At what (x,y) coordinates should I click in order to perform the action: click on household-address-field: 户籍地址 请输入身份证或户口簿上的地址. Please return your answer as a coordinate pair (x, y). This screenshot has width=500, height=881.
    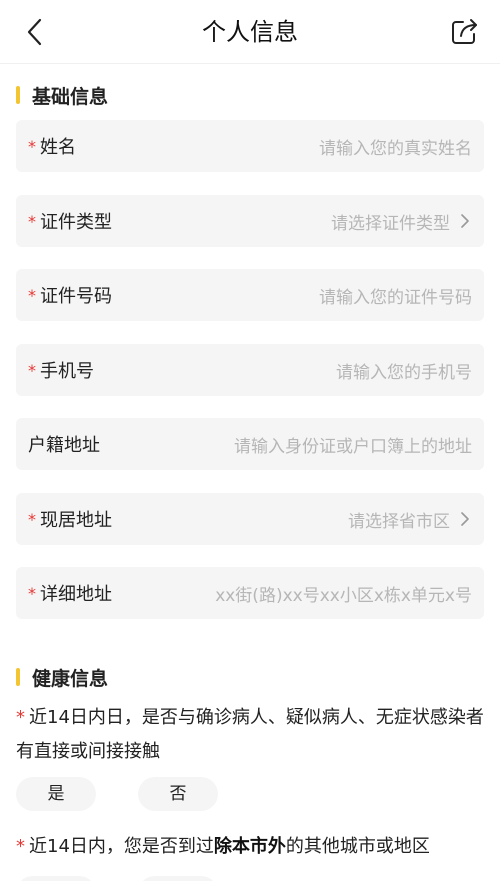
    Looking at the image, I should click on (250, 444).